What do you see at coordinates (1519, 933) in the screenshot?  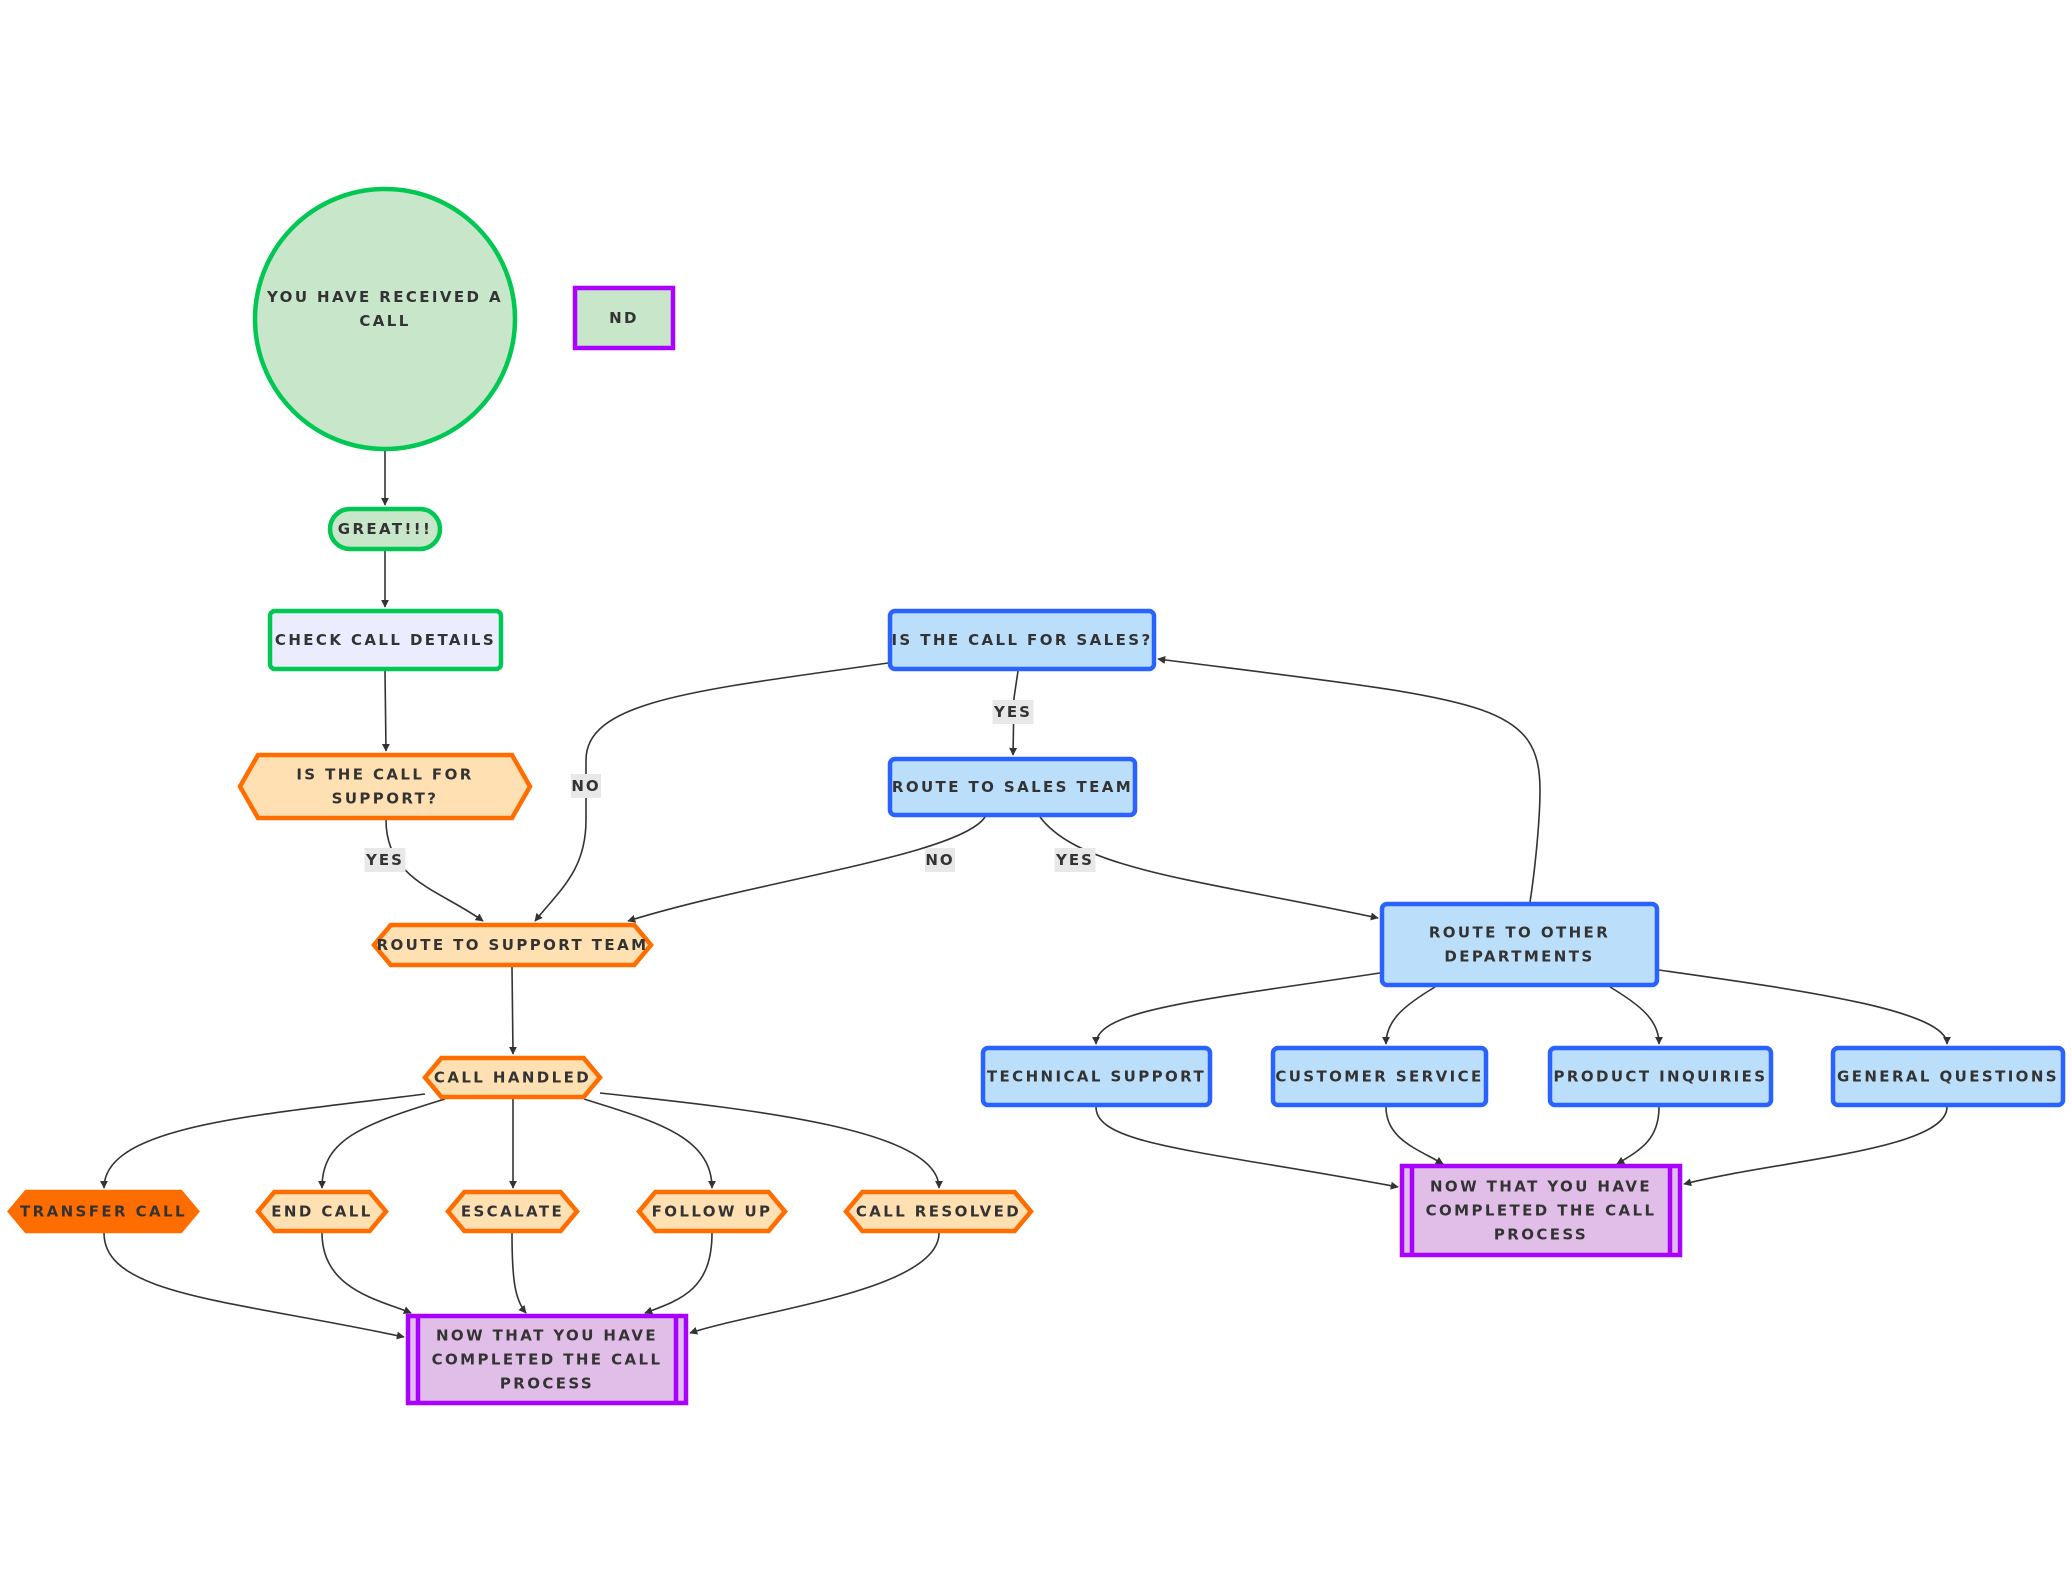 I see `node-label-line: ROUTE TO OTHER` at bounding box center [1519, 933].